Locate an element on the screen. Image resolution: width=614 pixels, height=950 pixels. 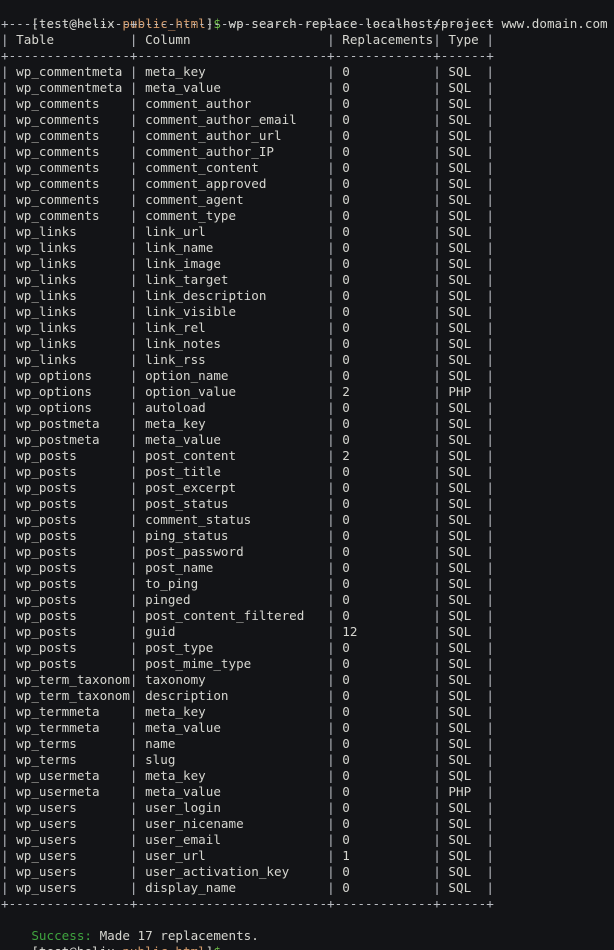
table-cell-1: link_image is located at coordinates (232, 263).